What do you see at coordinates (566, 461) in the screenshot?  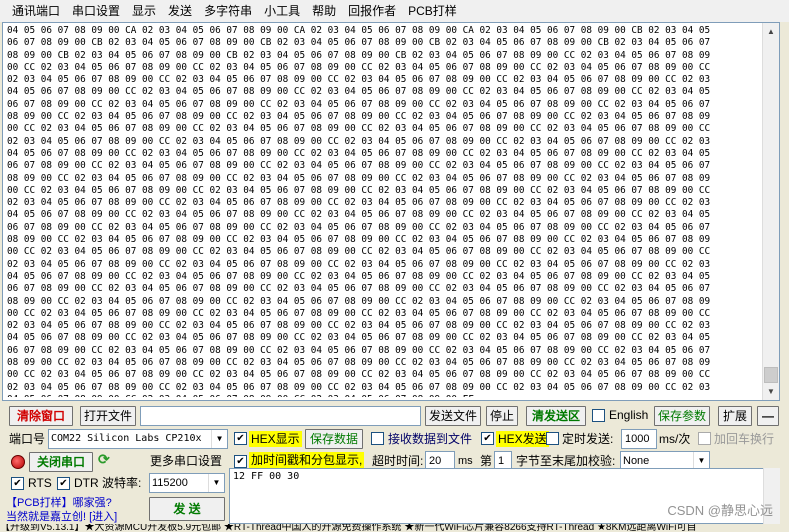 I see `checksum-label: 字节至末尾加校验:` at bounding box center [566, 461].